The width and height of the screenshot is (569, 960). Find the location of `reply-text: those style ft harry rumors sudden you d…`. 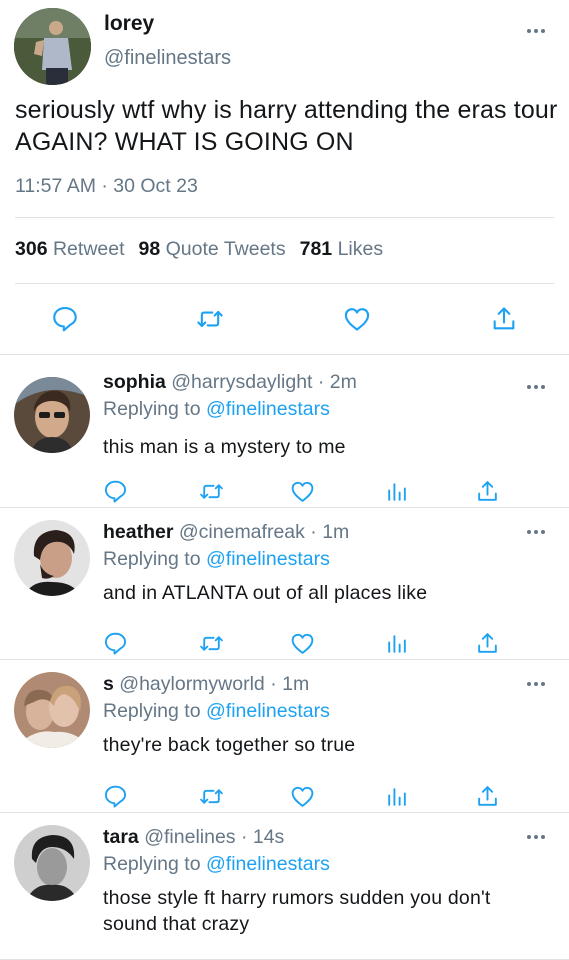

reply-text: those style ft harry rumors sudden you d… is located at coordinates (297, 911).